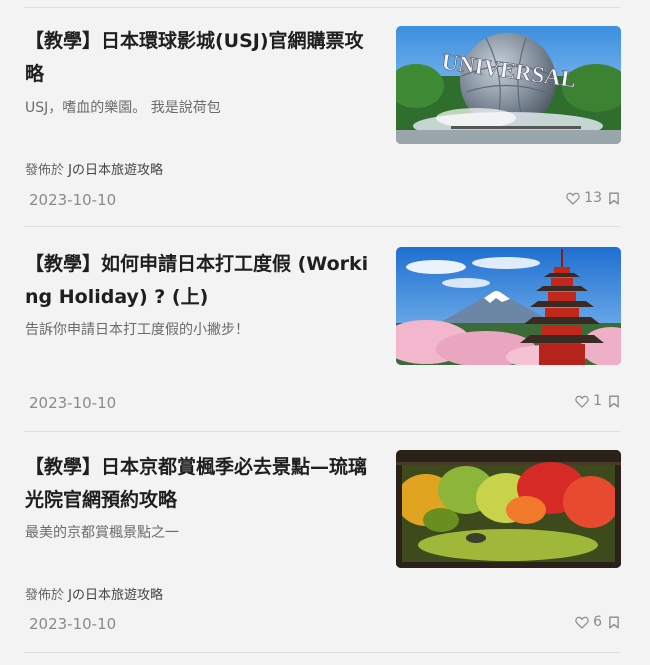  What do you see at coordinates (137, 330) in the screenshot?
I see `post-excerpt: 告訴你申請日本打工度假的小撇步！` at bounding box center [137, 330].